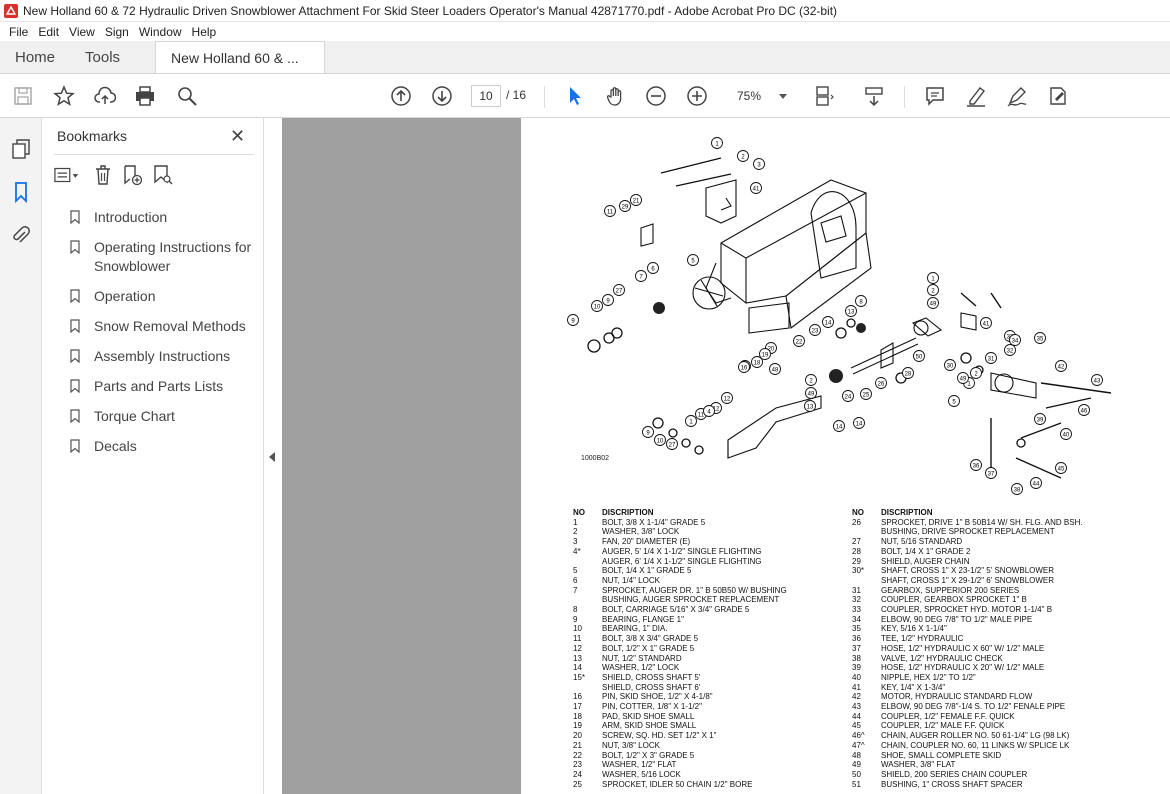 This screenshot has height=794, width=1170. What do you see at coordinates (35, 57) in the screenshot?
I see `tab-home: Home` at bounding box center [35, 57].